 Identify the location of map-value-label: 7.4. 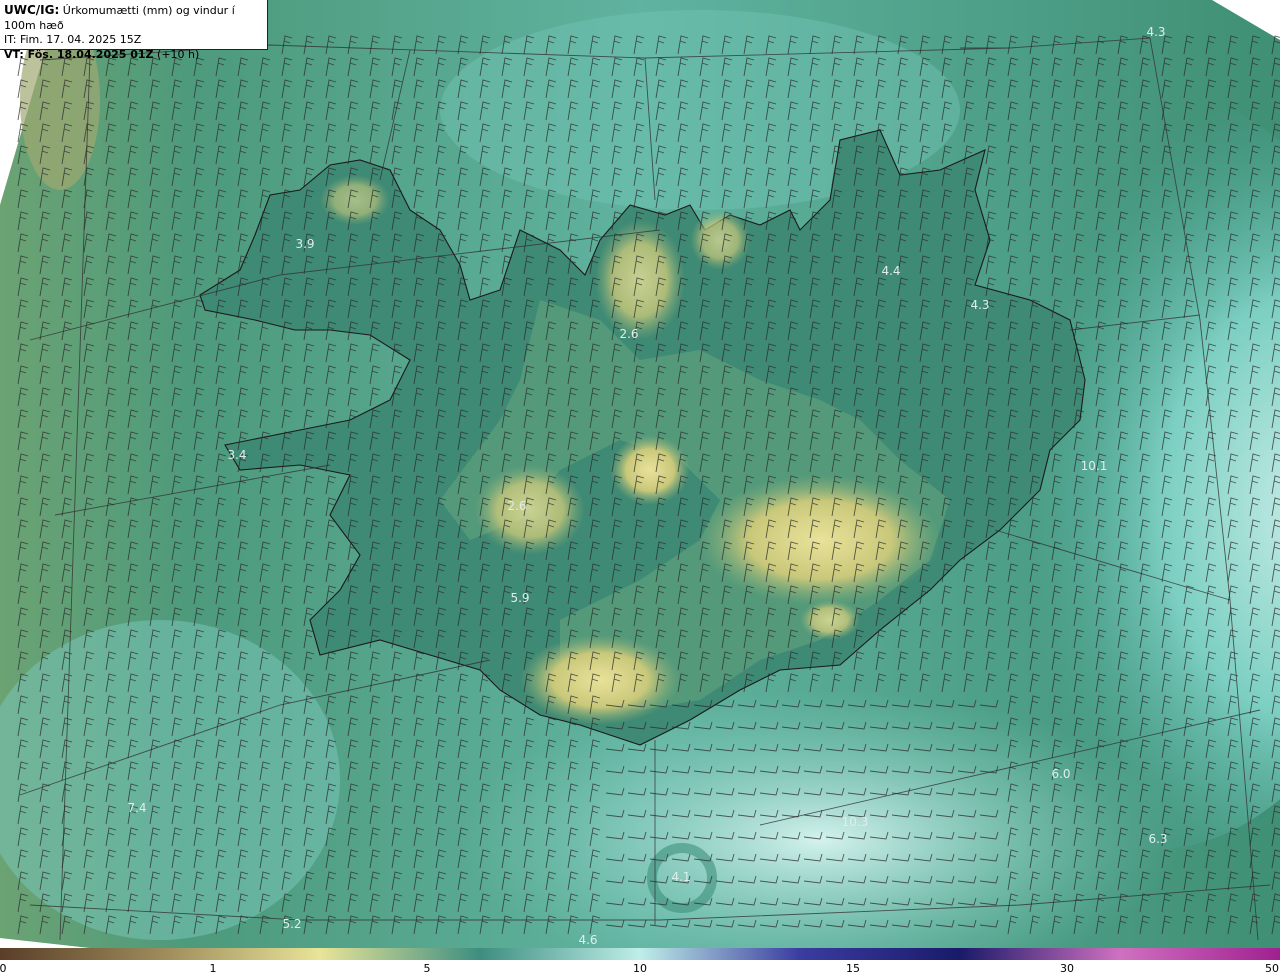
(136, 808).